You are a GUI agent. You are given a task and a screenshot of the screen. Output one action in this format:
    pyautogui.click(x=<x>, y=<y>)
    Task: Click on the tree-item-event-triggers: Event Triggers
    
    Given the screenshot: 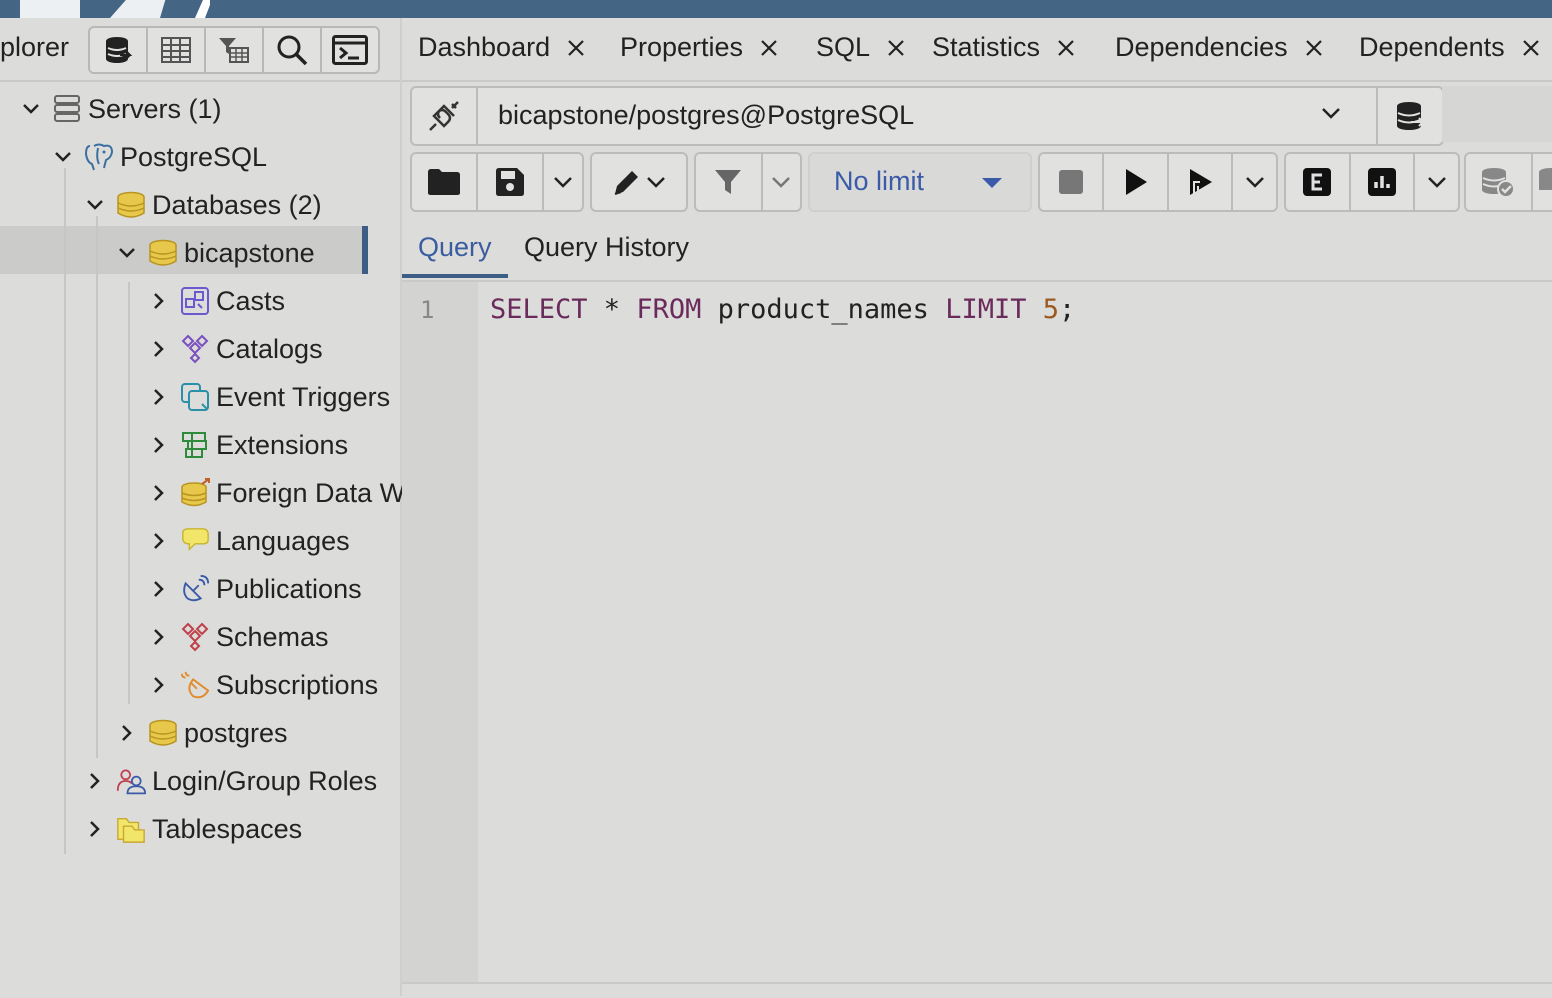 What is the action you would take?
    pyautogui.click(x=267, y=397)
    